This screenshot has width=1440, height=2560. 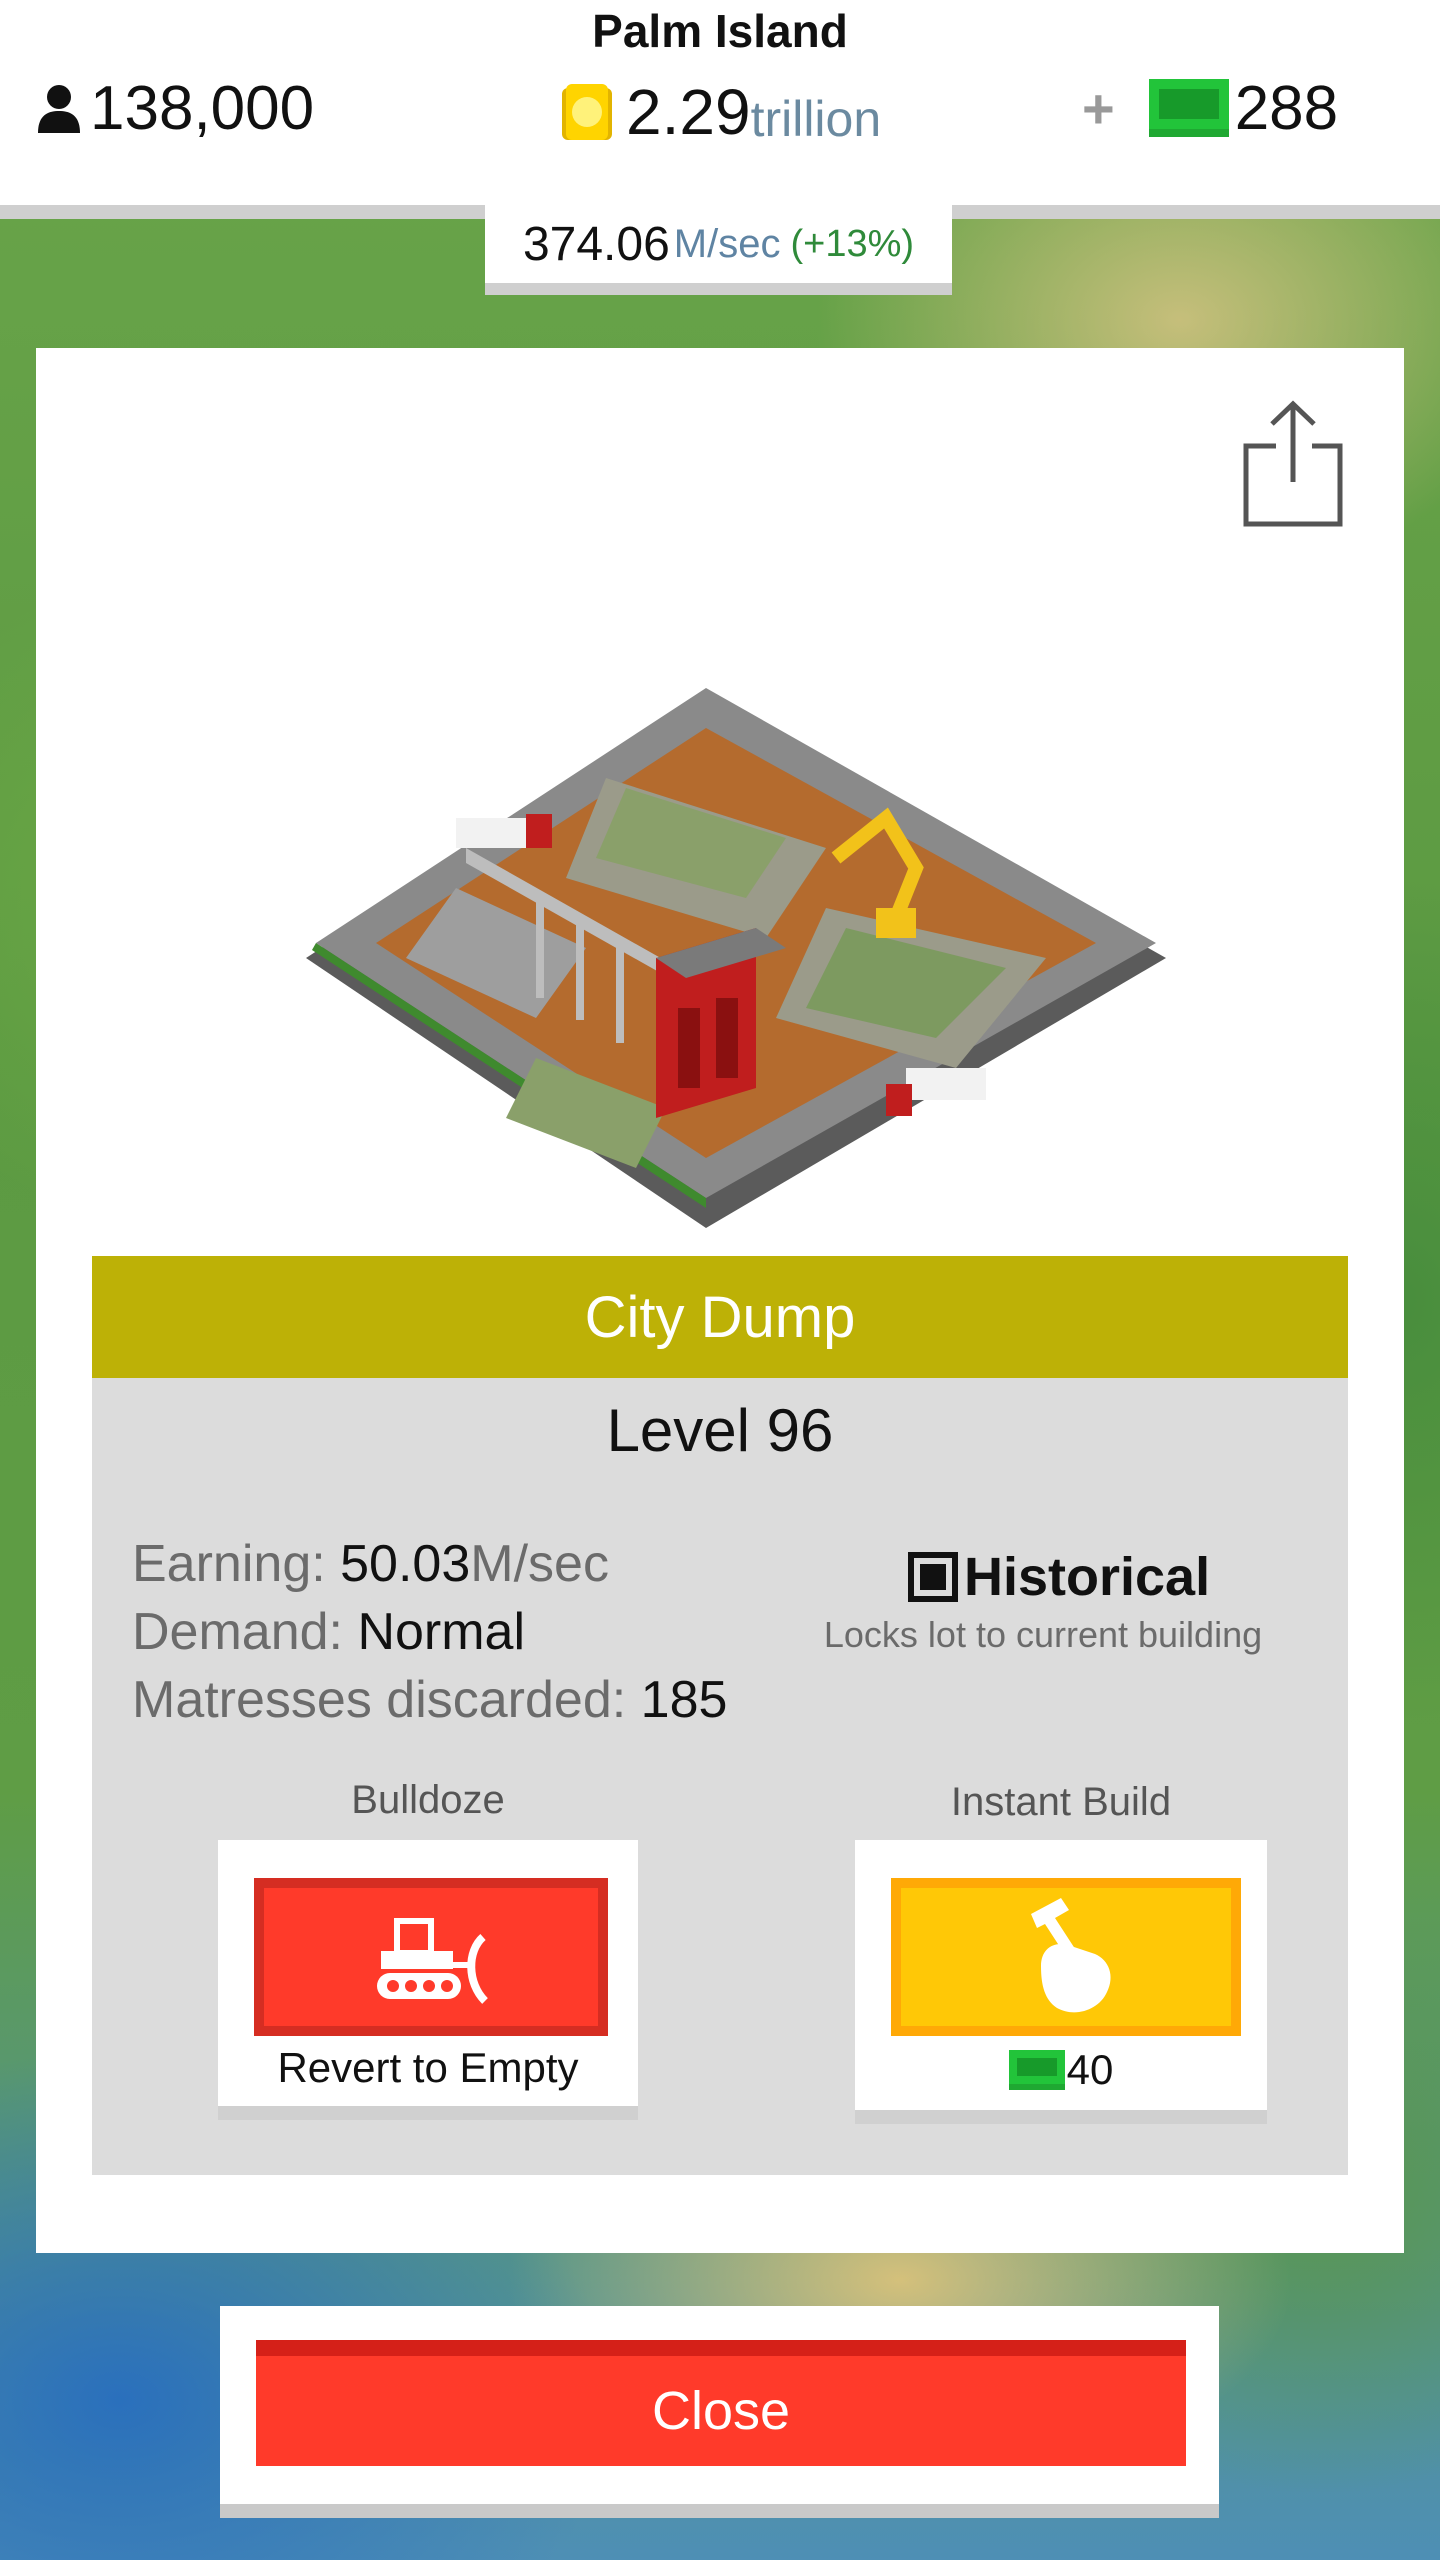 I want to click on coins-unit: trillion, so click(x=816, y=119).